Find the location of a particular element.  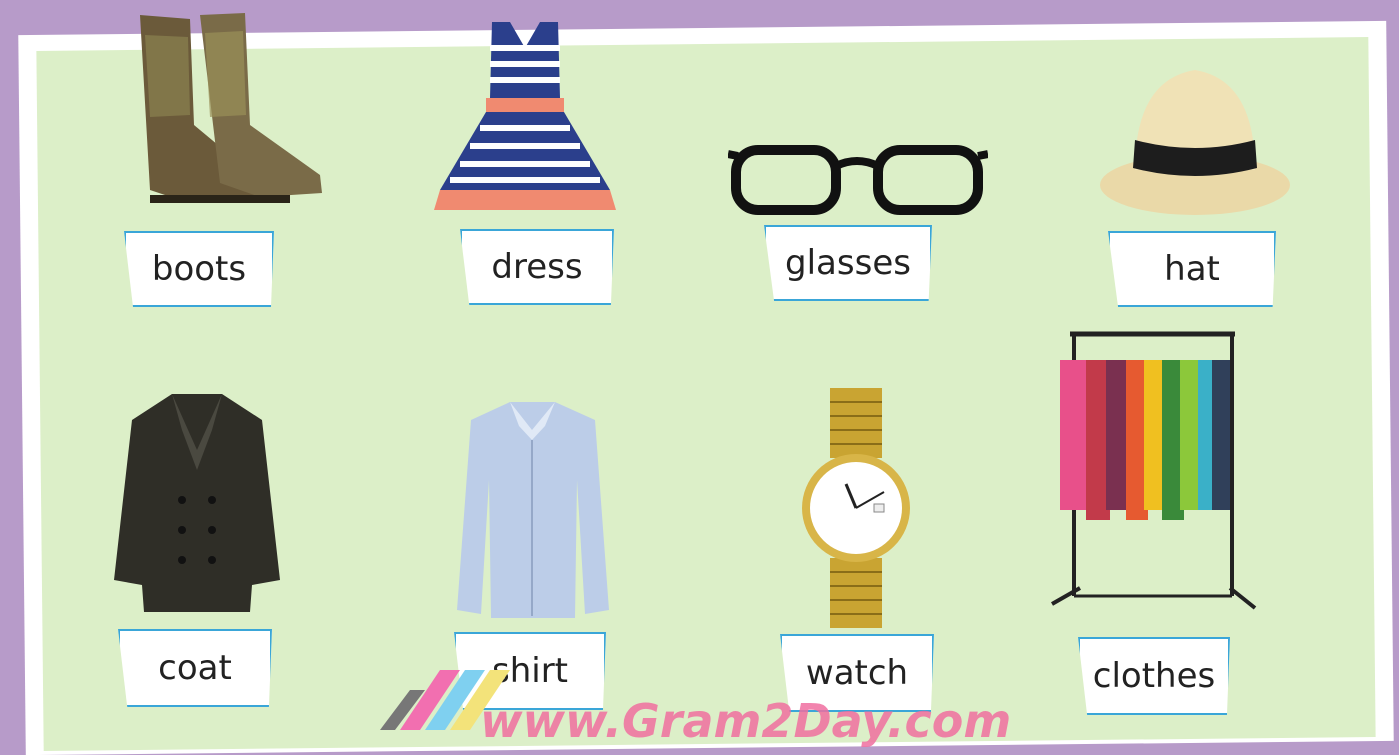

glasses-icon is located at coordinates (858, 180).